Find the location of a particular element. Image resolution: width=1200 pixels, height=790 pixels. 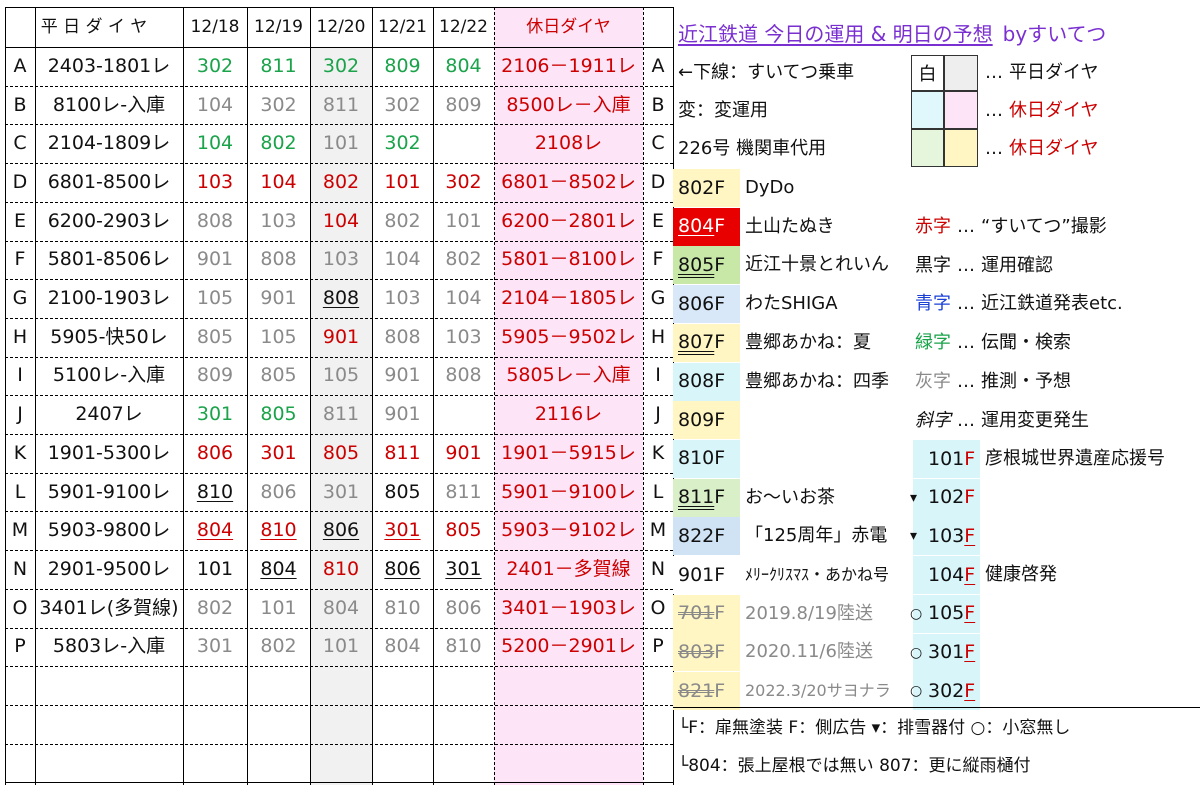

loco-number: ▾ 102 F is located at coordinates (942, 498).